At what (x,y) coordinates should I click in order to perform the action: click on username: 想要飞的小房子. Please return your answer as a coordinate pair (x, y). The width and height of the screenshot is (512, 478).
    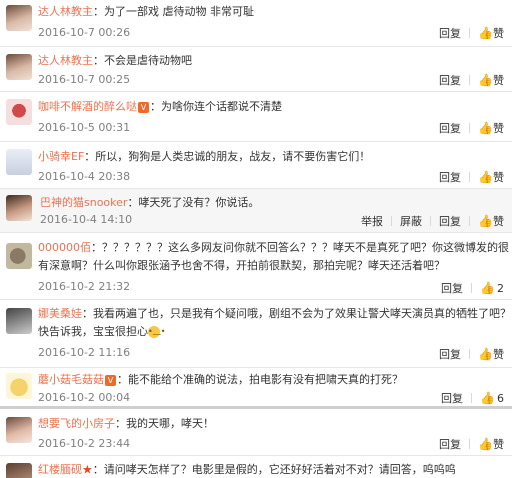
    Looking at the image, I should click on (76, 423).